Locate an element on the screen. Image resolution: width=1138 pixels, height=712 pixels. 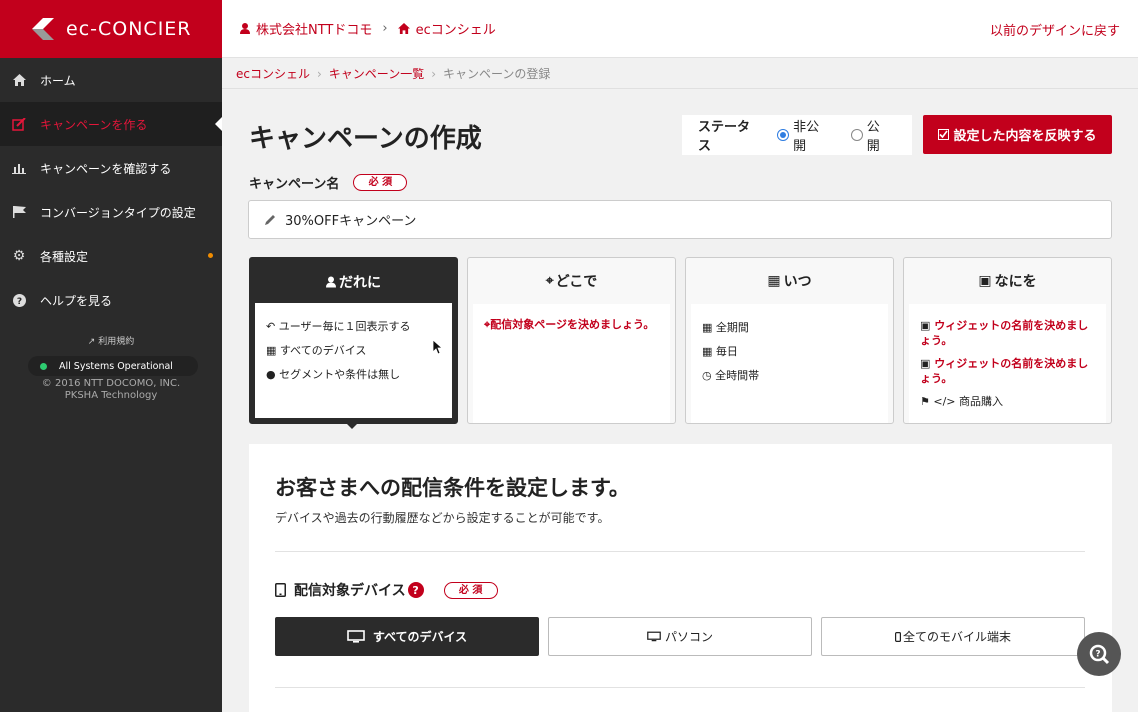
status-selector: ステータス 非公開 公開 is located at coordinates (797, 135).